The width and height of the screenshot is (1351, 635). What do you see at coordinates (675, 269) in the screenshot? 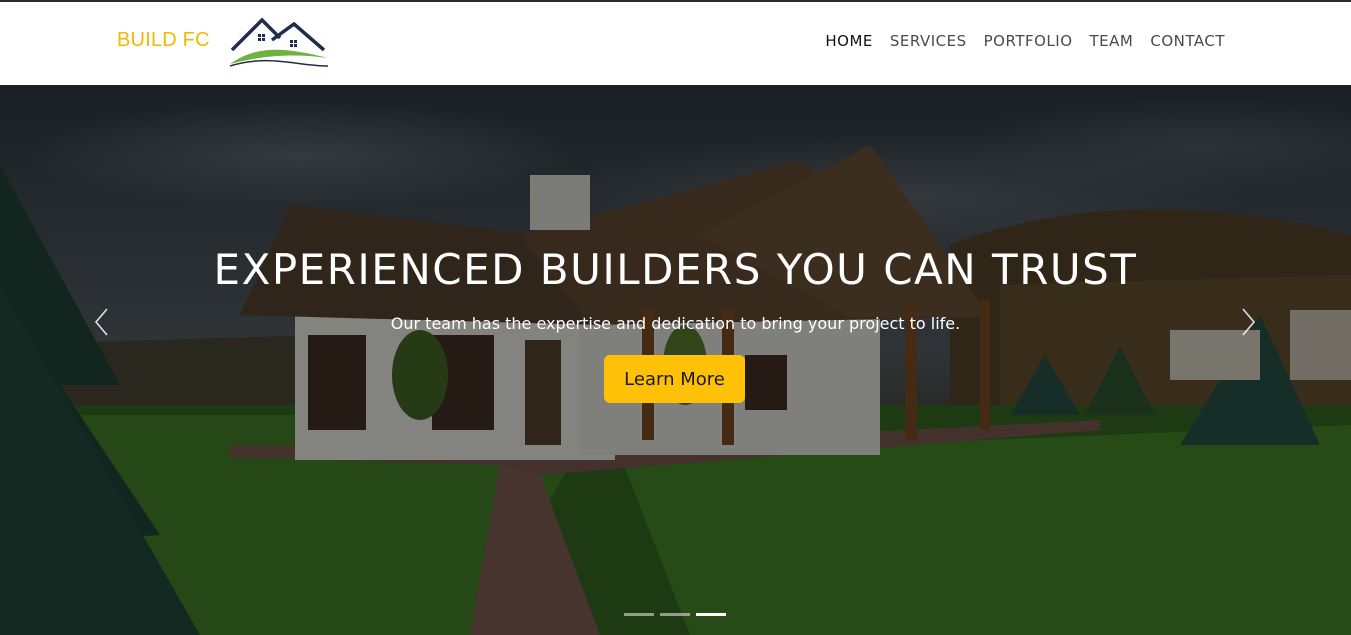
I see `hero-headline: EXPERIENCED BUILDERS YOU CAN TRUST` at bounding box center [675, 269].